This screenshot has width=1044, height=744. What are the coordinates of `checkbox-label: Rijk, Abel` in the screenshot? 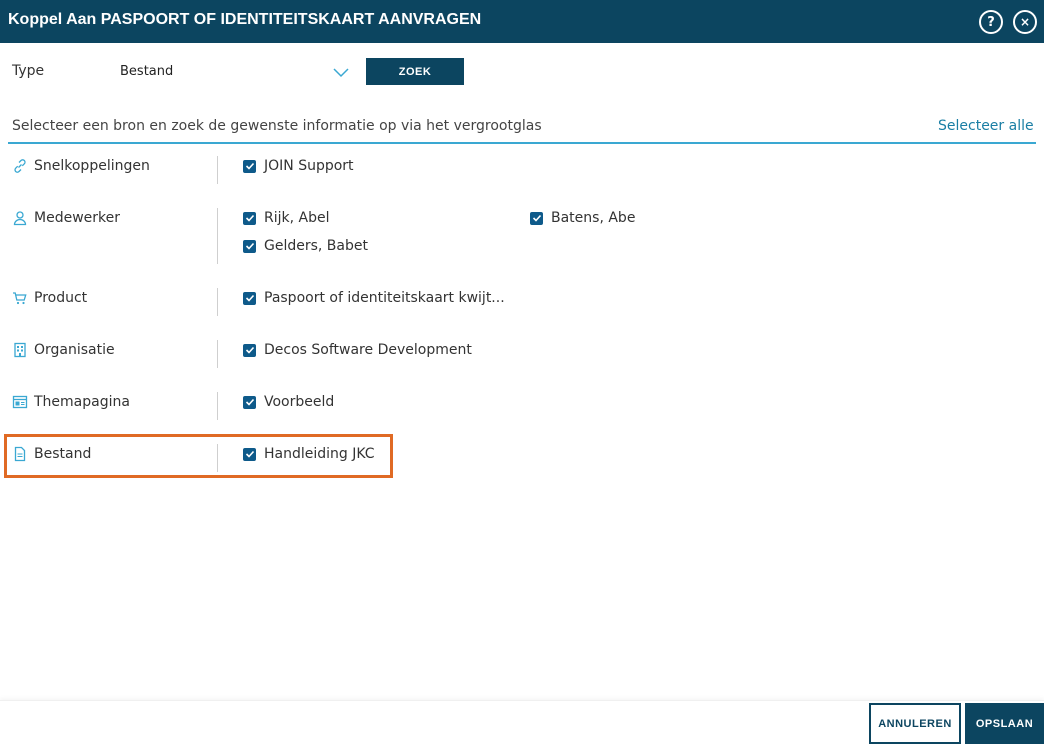 It's located at (297, 218).